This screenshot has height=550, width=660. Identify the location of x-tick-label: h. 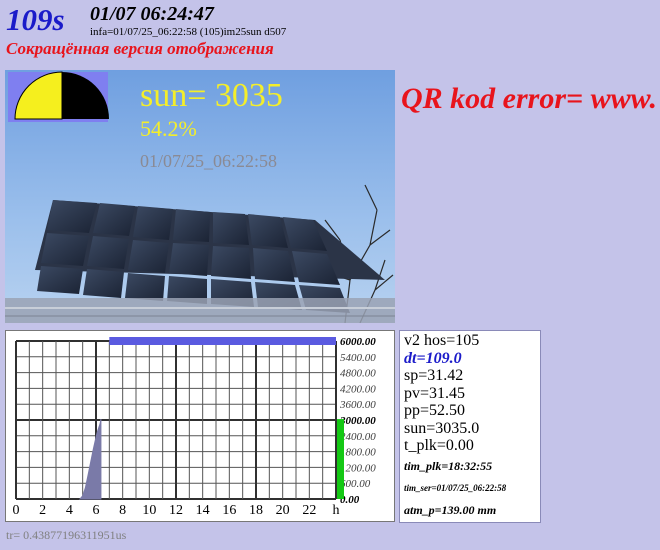
(336, 510).